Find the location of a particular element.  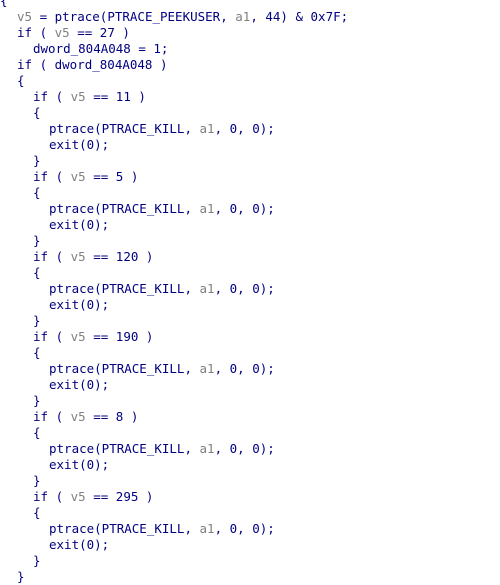

code-text: == 295 ) is located at coordinates (119, 496).